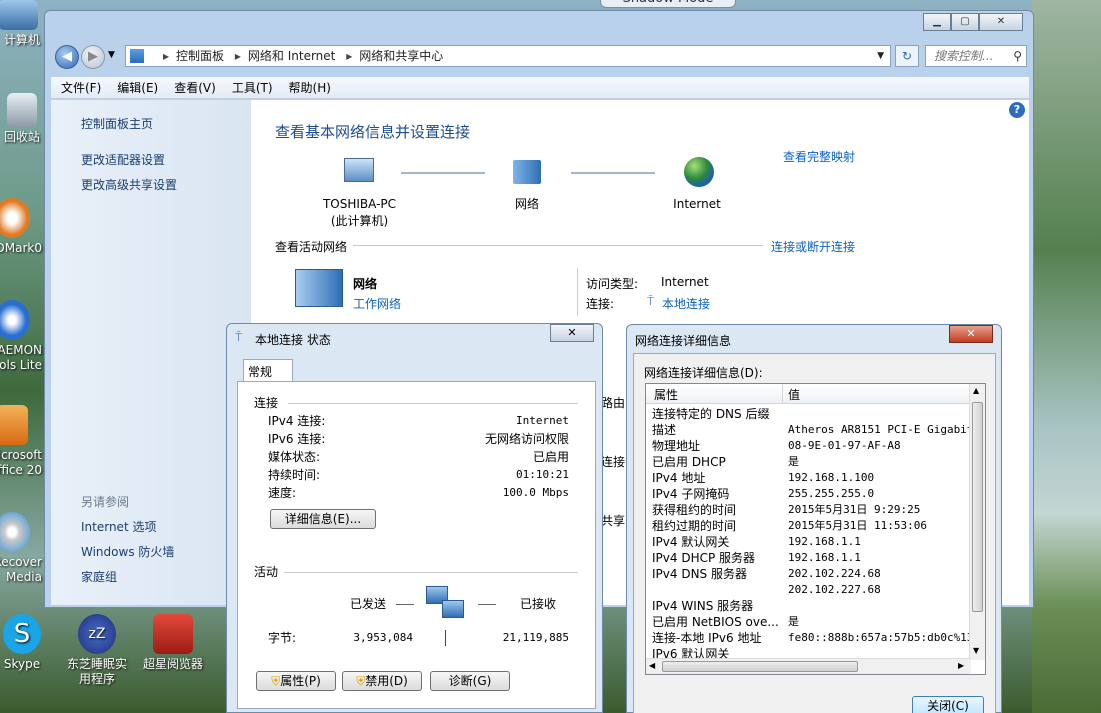 The image size is (1101, 713). Describe the element at coordinates (811, 542) in the screenshot. I see `table-row: IPv4 默认网关 192.168.1.1` at that location.